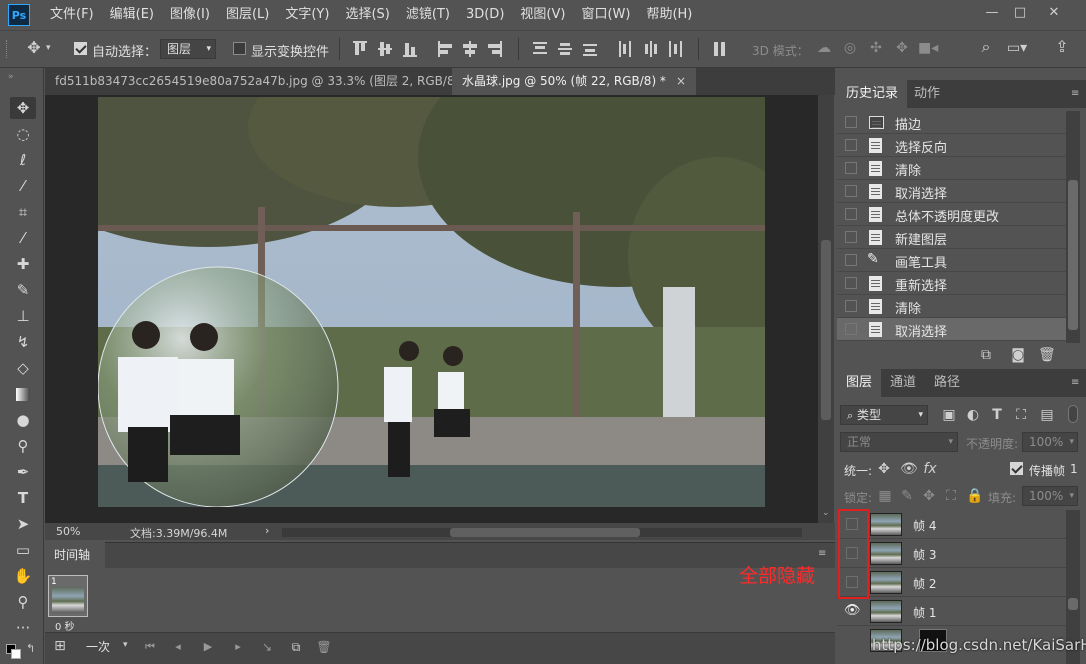 Image resolution: width=1086 pixels, height=664 pixels. What do you see at coordinates (997, 415) in the screenshot?
I see `filter-type-icon: T` at bounding box center [997, 415].